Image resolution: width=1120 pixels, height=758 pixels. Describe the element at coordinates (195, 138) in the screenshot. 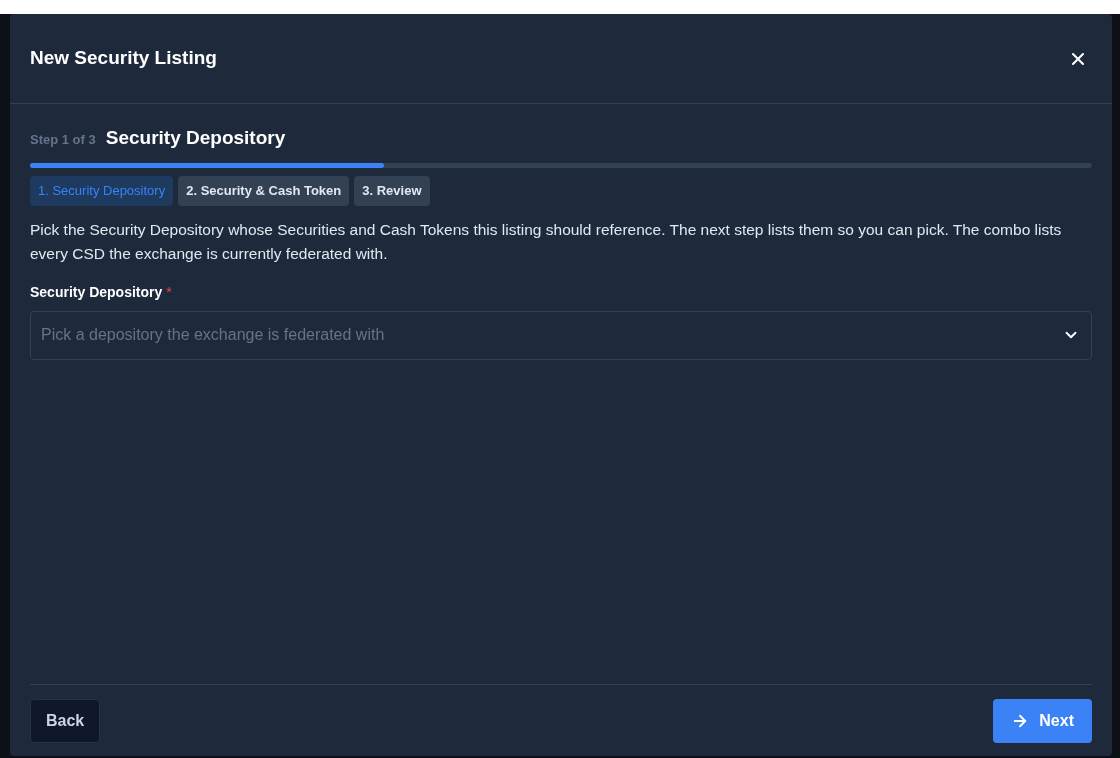

I see `step-title: Security Depository` at that location.